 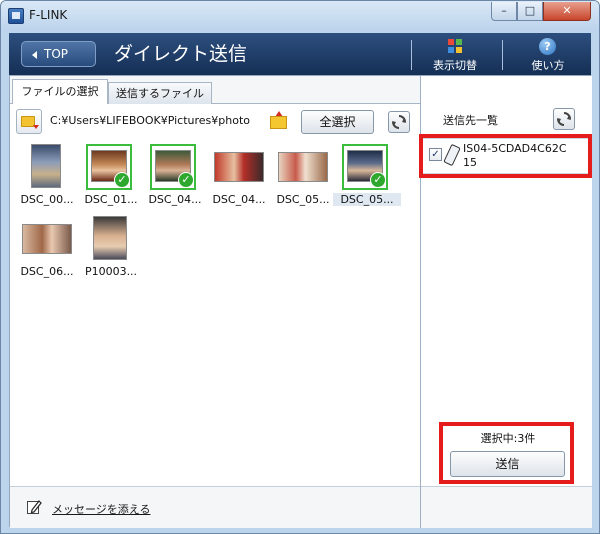 I want to click on top-button: TOP, so click(x=58, y=54).